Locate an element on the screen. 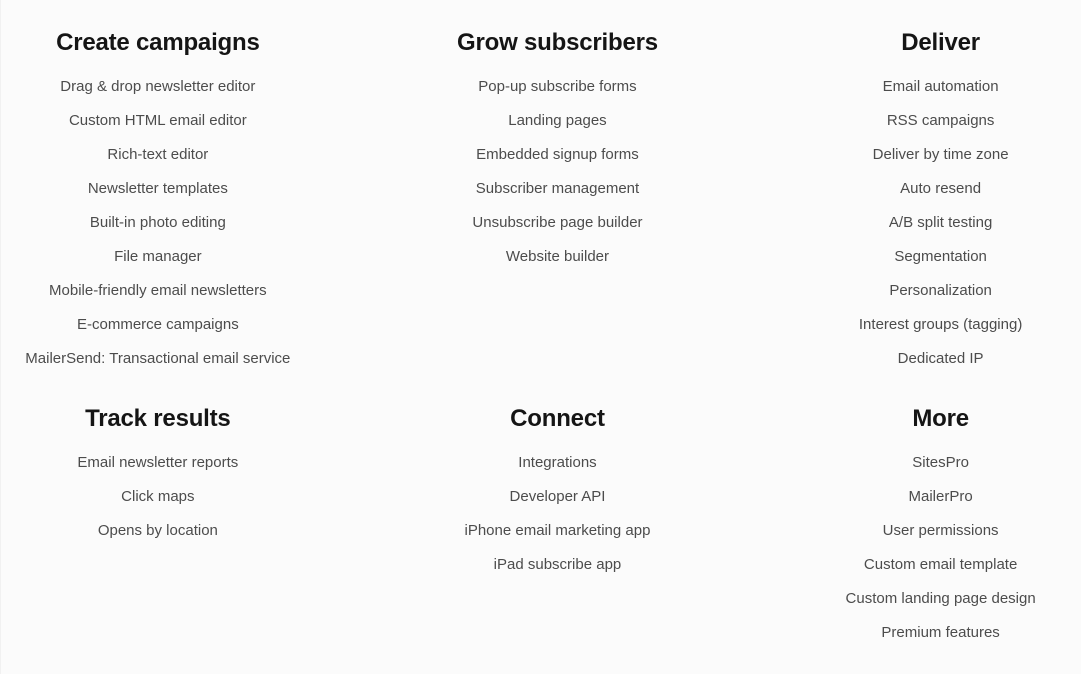 Image resolution: width=1081 pixels, height=674 pixels. link-integrations: Integrations is located at coordinates (558, 463).